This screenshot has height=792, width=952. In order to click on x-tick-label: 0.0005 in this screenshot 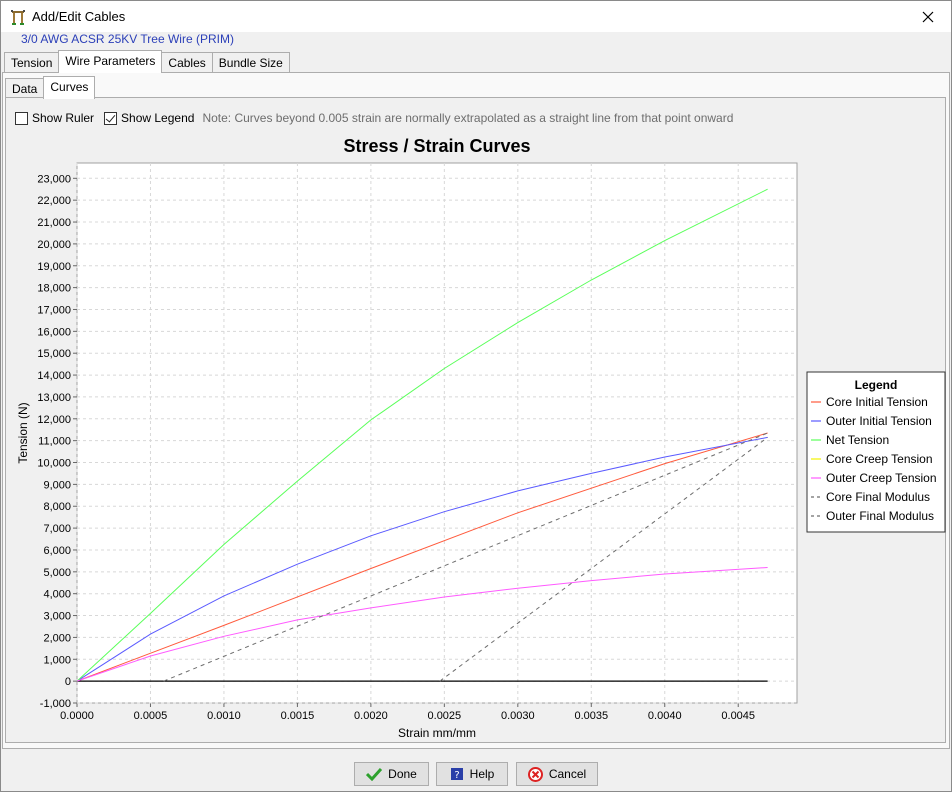, I will do `click(151, 716)`.